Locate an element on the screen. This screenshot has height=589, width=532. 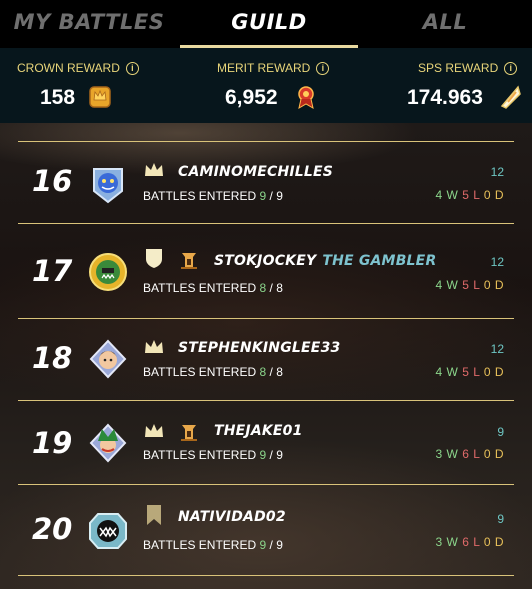
jester-avatar is located at coordinates (108, 443).